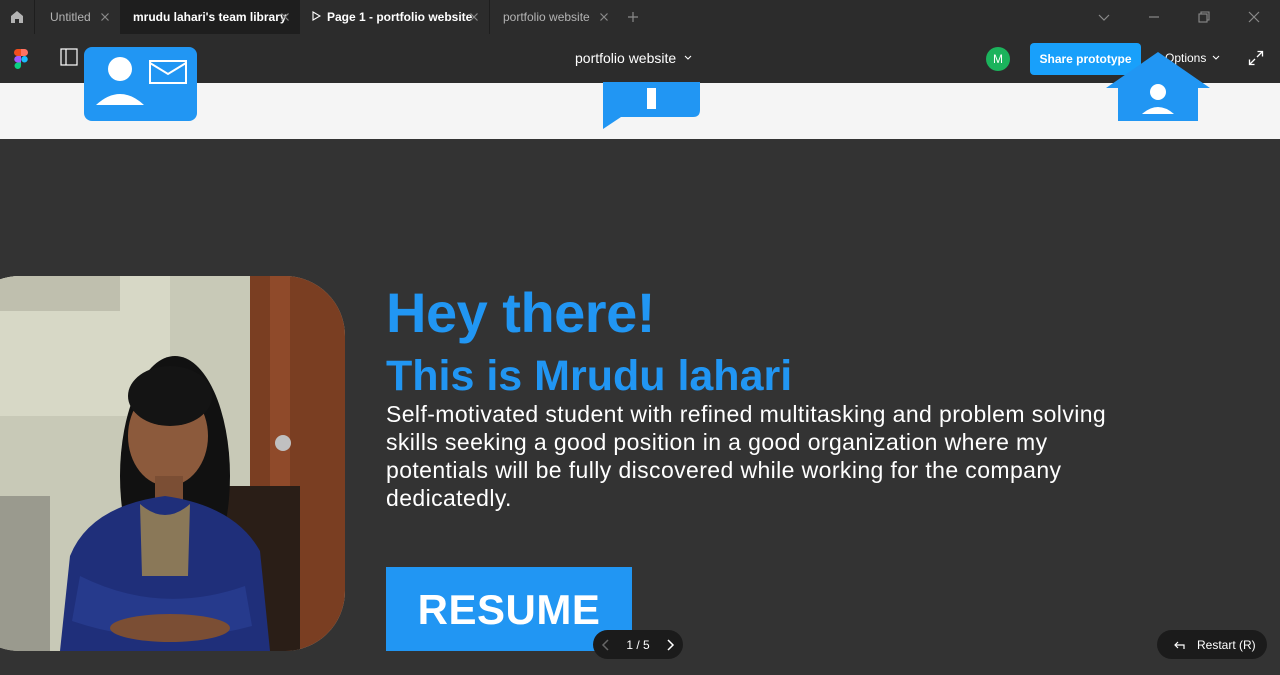 The height and width of the screenshot is (675, 1280). I want to click on greeting-heading: Hey there!, so click(520, 312).